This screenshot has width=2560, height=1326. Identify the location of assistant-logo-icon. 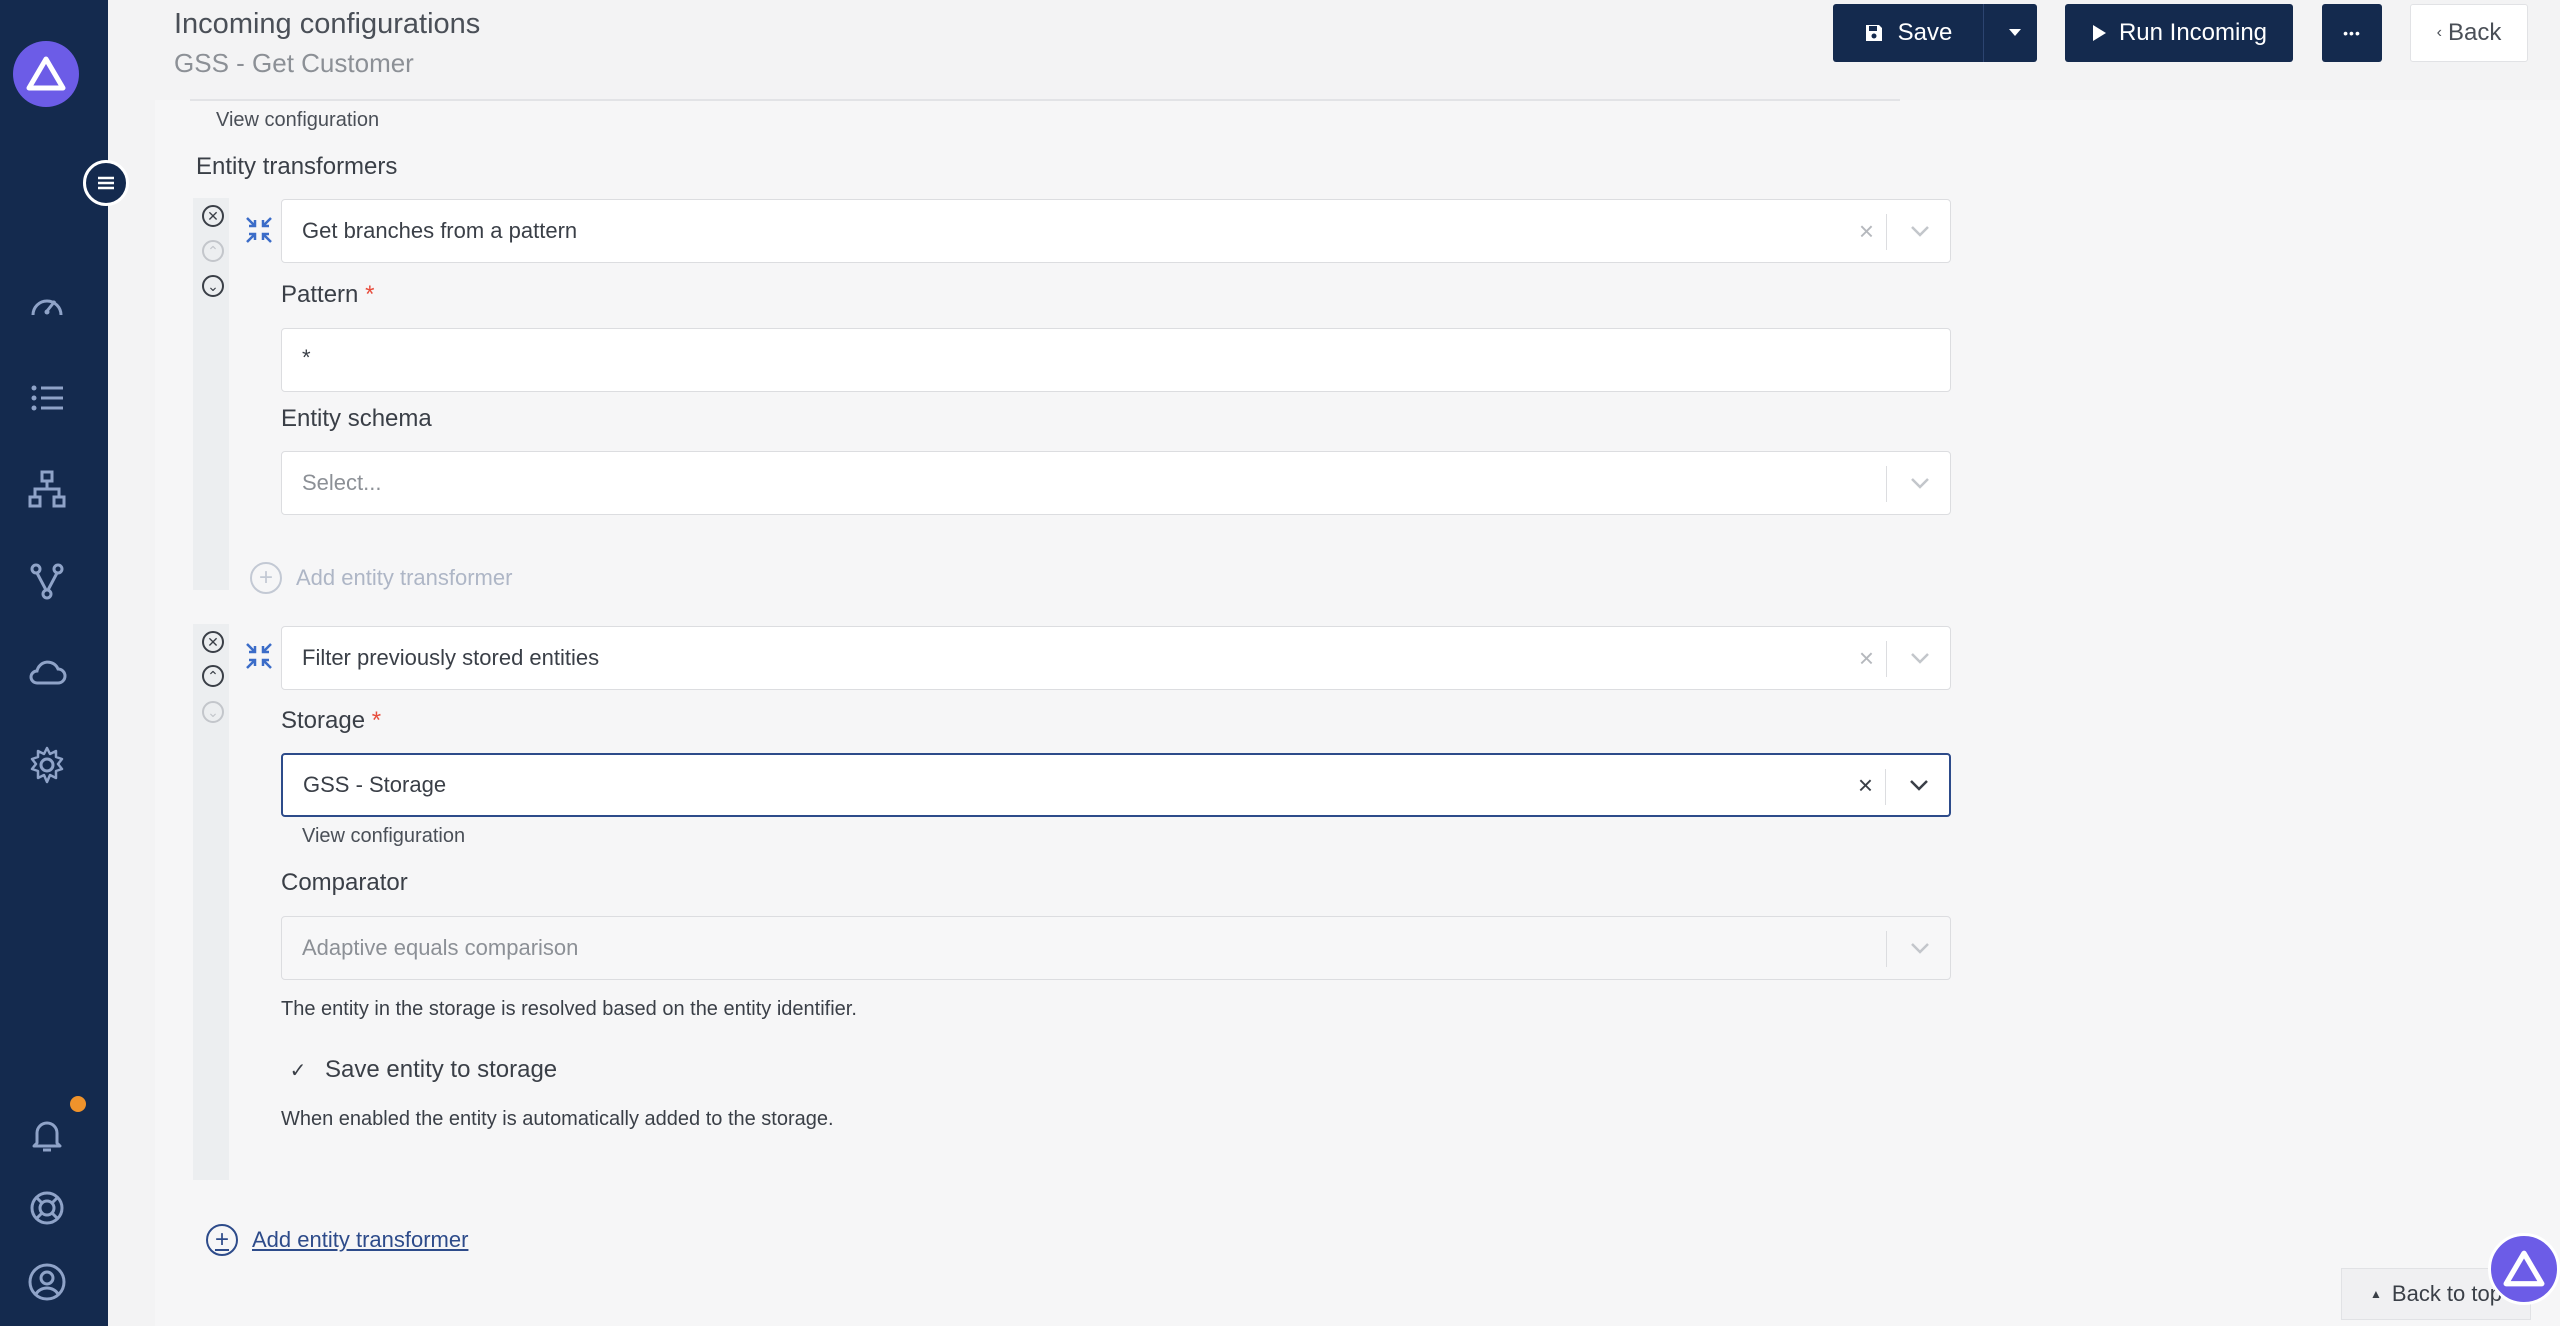
(2524, 1269).